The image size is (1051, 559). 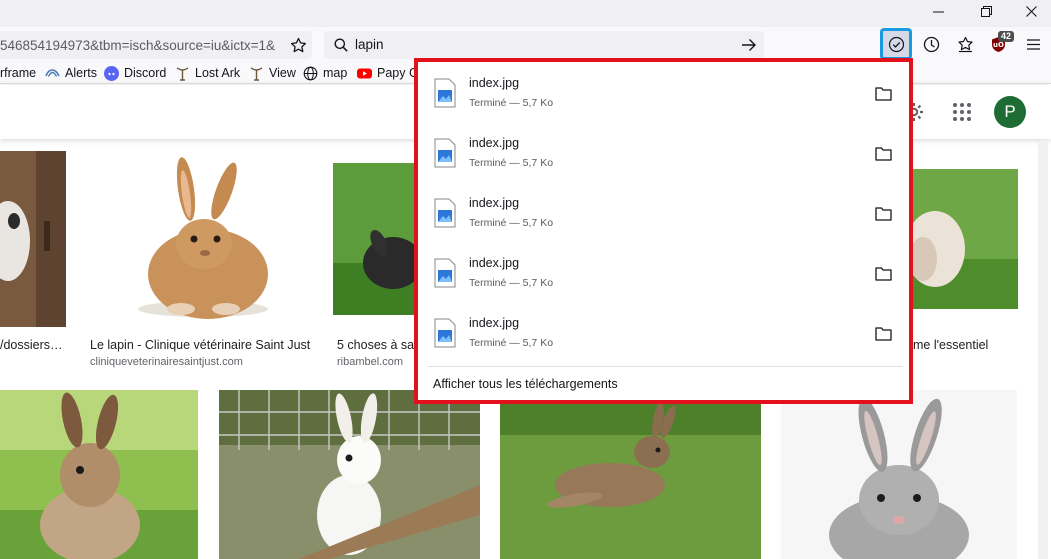 What do you see at coordinates (749, 45) in the screenshot?
I see `go-arrow-icon` at bounding box center [749, 45].